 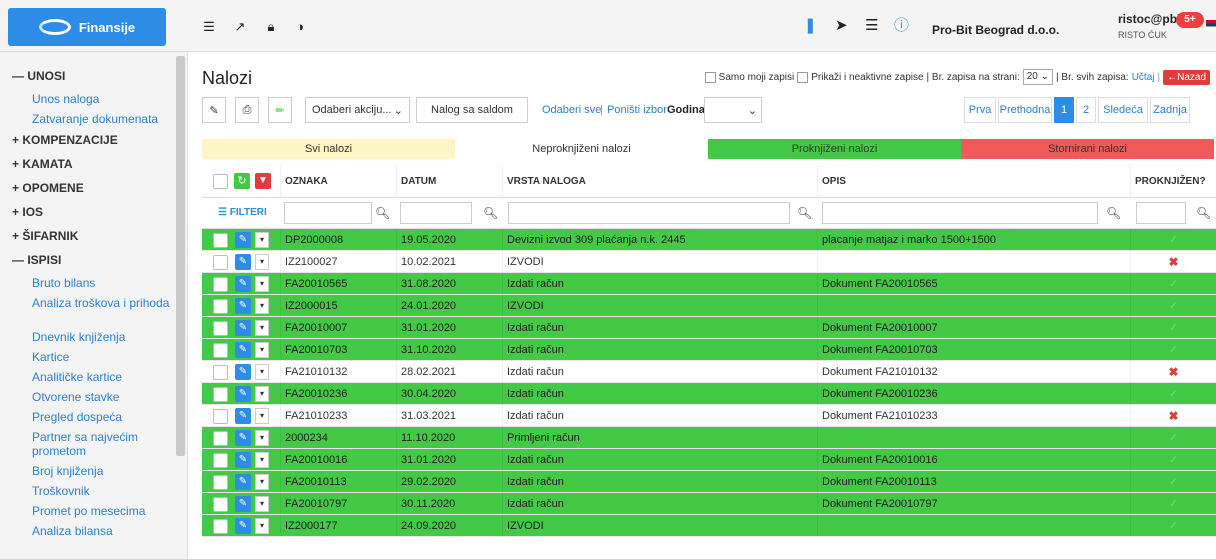 What do you see at coordinates (247, 110) in the screenshot?
I see `print-icon: ⎙` at bounding box center [247, 110].